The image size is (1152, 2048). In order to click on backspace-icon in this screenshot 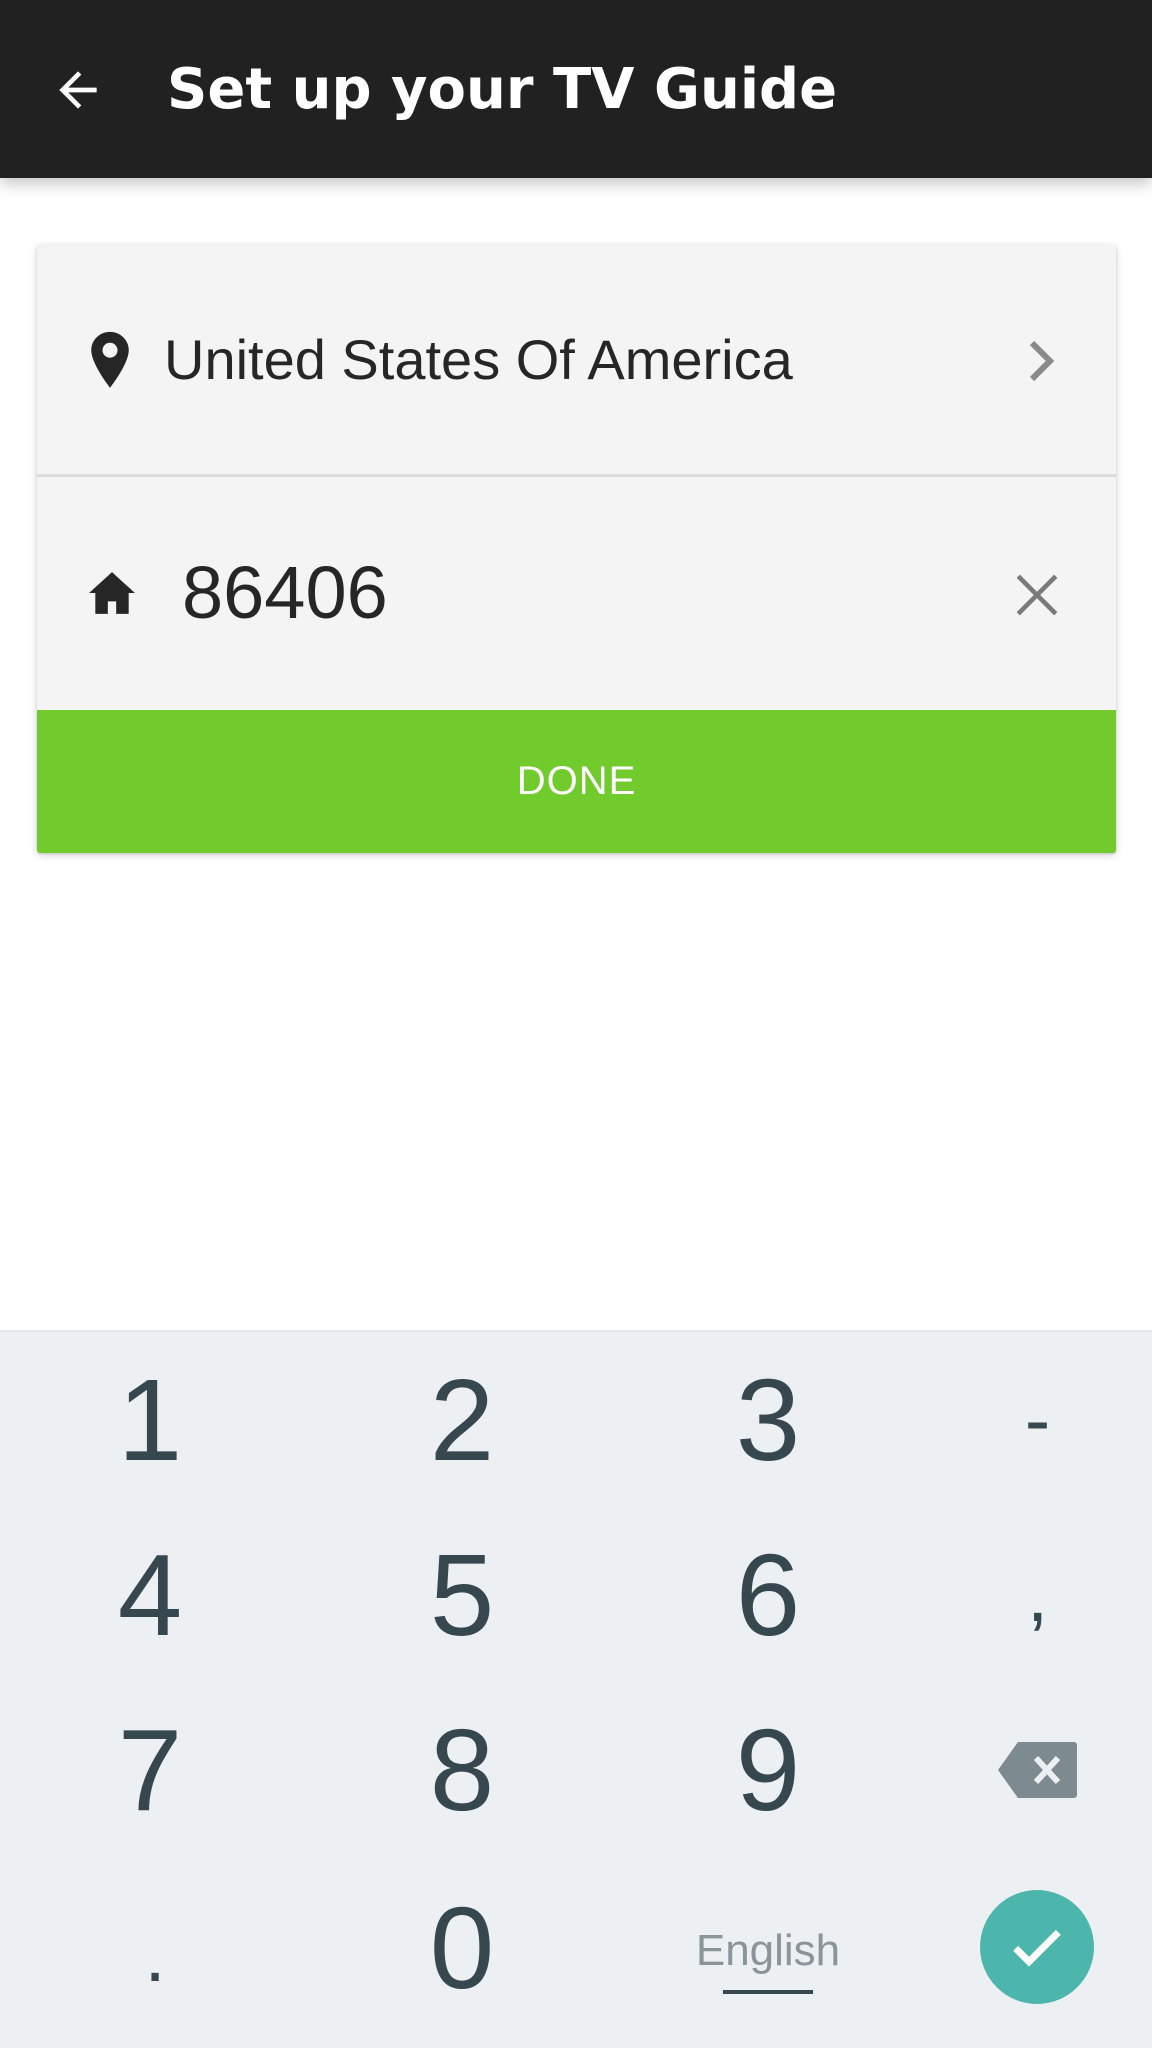, I will do `click(1037, 1770)`.